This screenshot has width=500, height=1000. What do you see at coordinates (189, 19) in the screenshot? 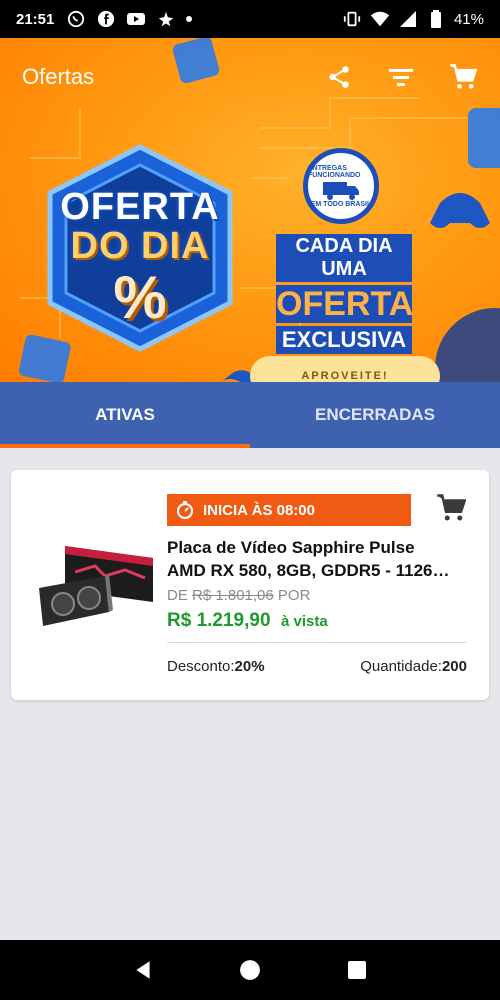
I see `more-notifications-dot` at bounding box center [189, 19].